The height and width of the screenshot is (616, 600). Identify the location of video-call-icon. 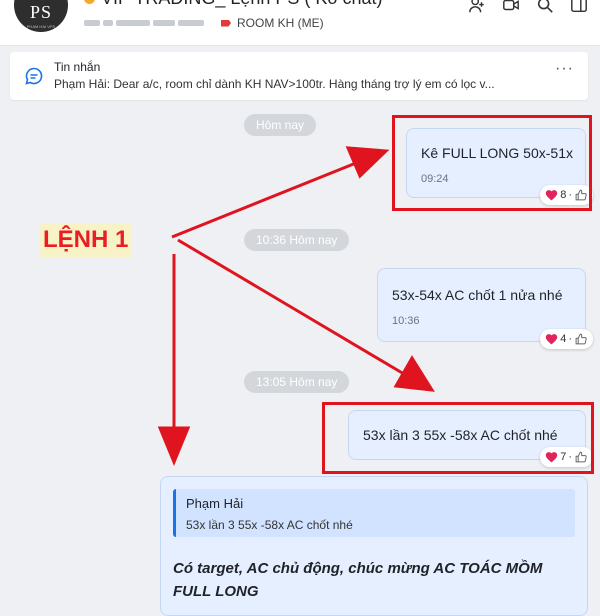
(511, 7).